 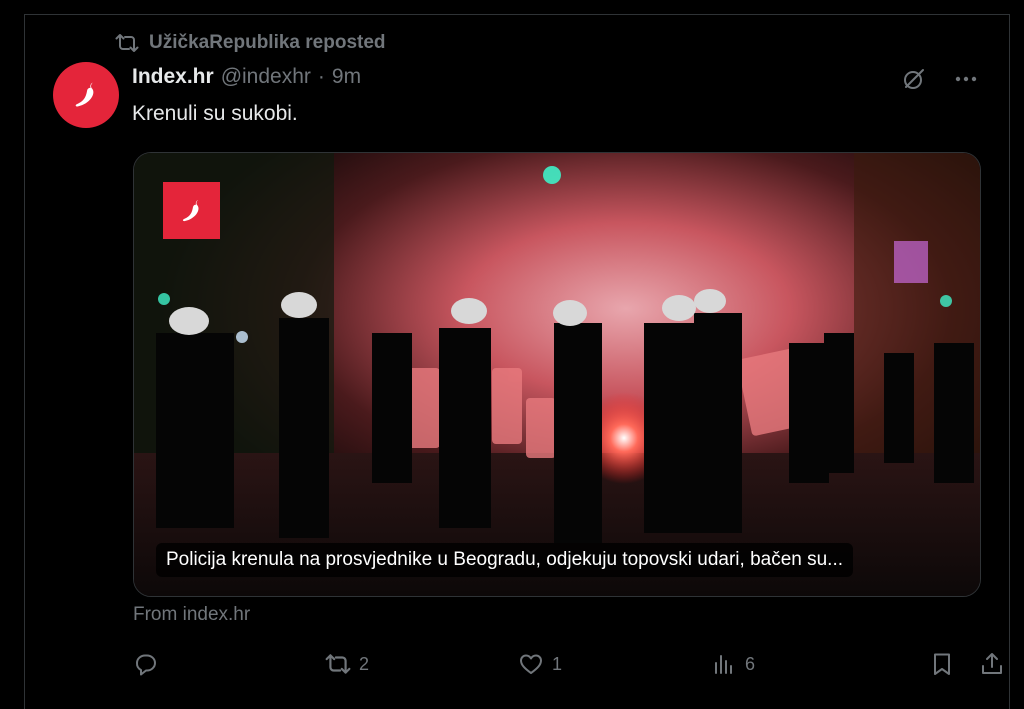 I want to click on share-icon, so click(x=992, y=663).